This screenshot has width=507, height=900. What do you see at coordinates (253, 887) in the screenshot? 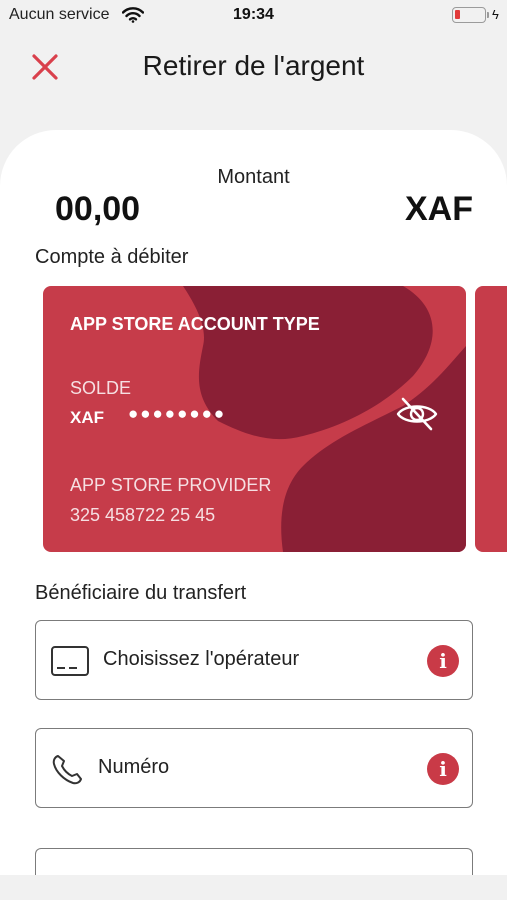
I see `bottom-band` at bounding box center [253, 887].